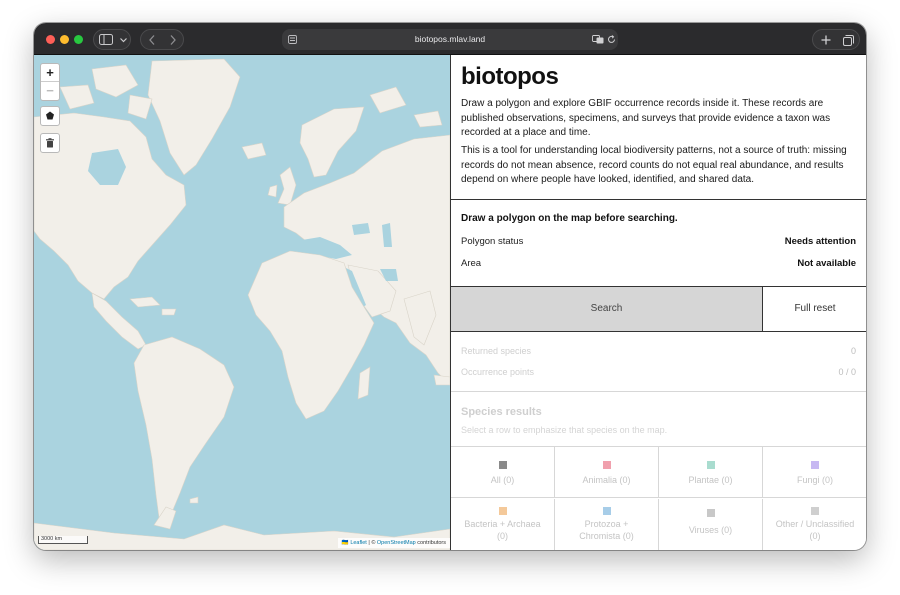 The height and width of the screenshot is (595, 900). I want to click on history-nav, so click(162, 39).